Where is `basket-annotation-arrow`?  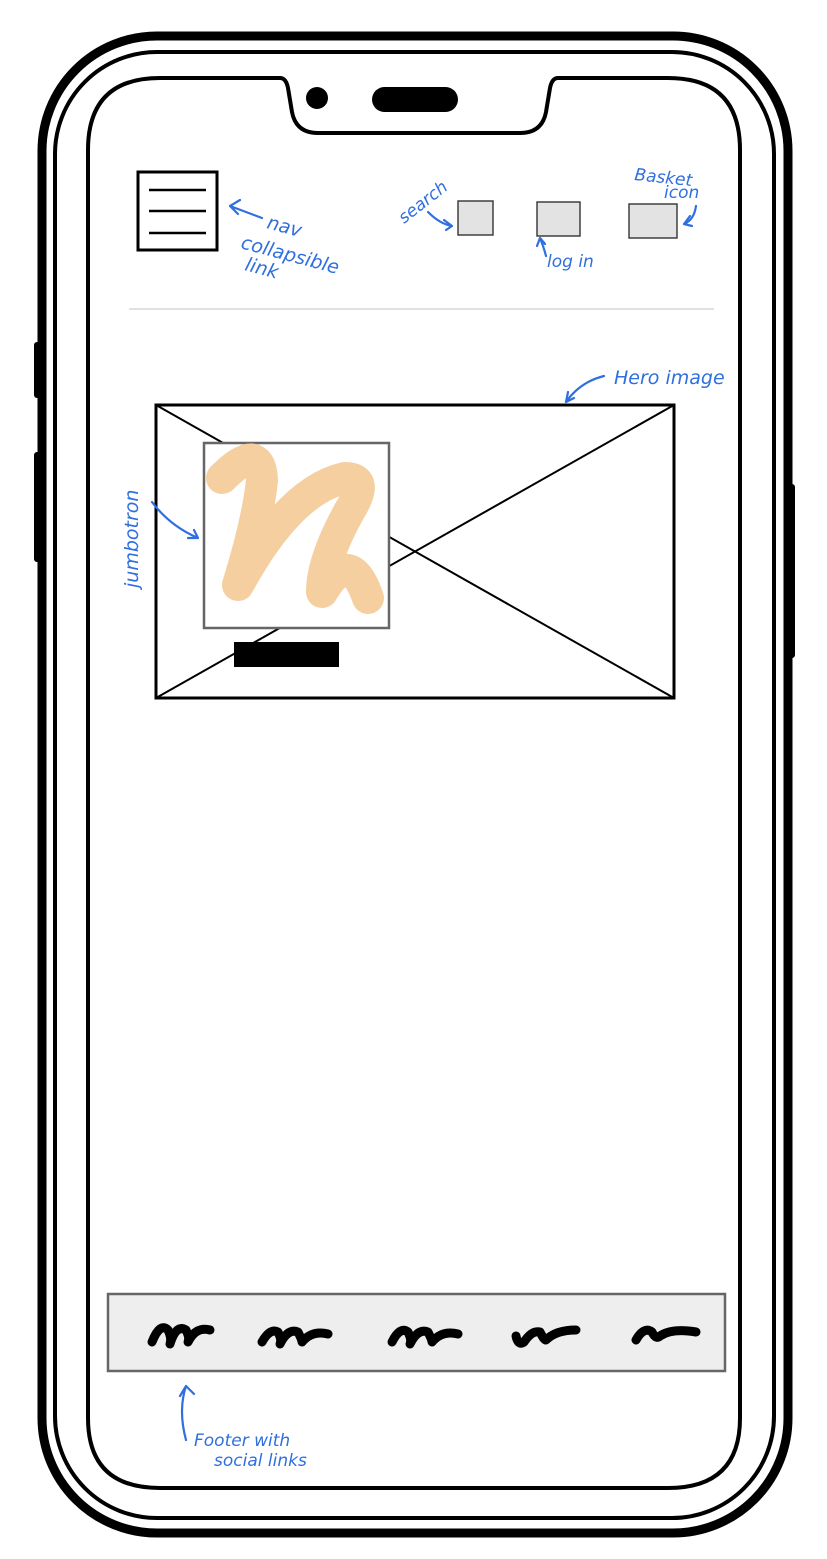 basket-annotation-arrow is located at coordinates (690, 216).